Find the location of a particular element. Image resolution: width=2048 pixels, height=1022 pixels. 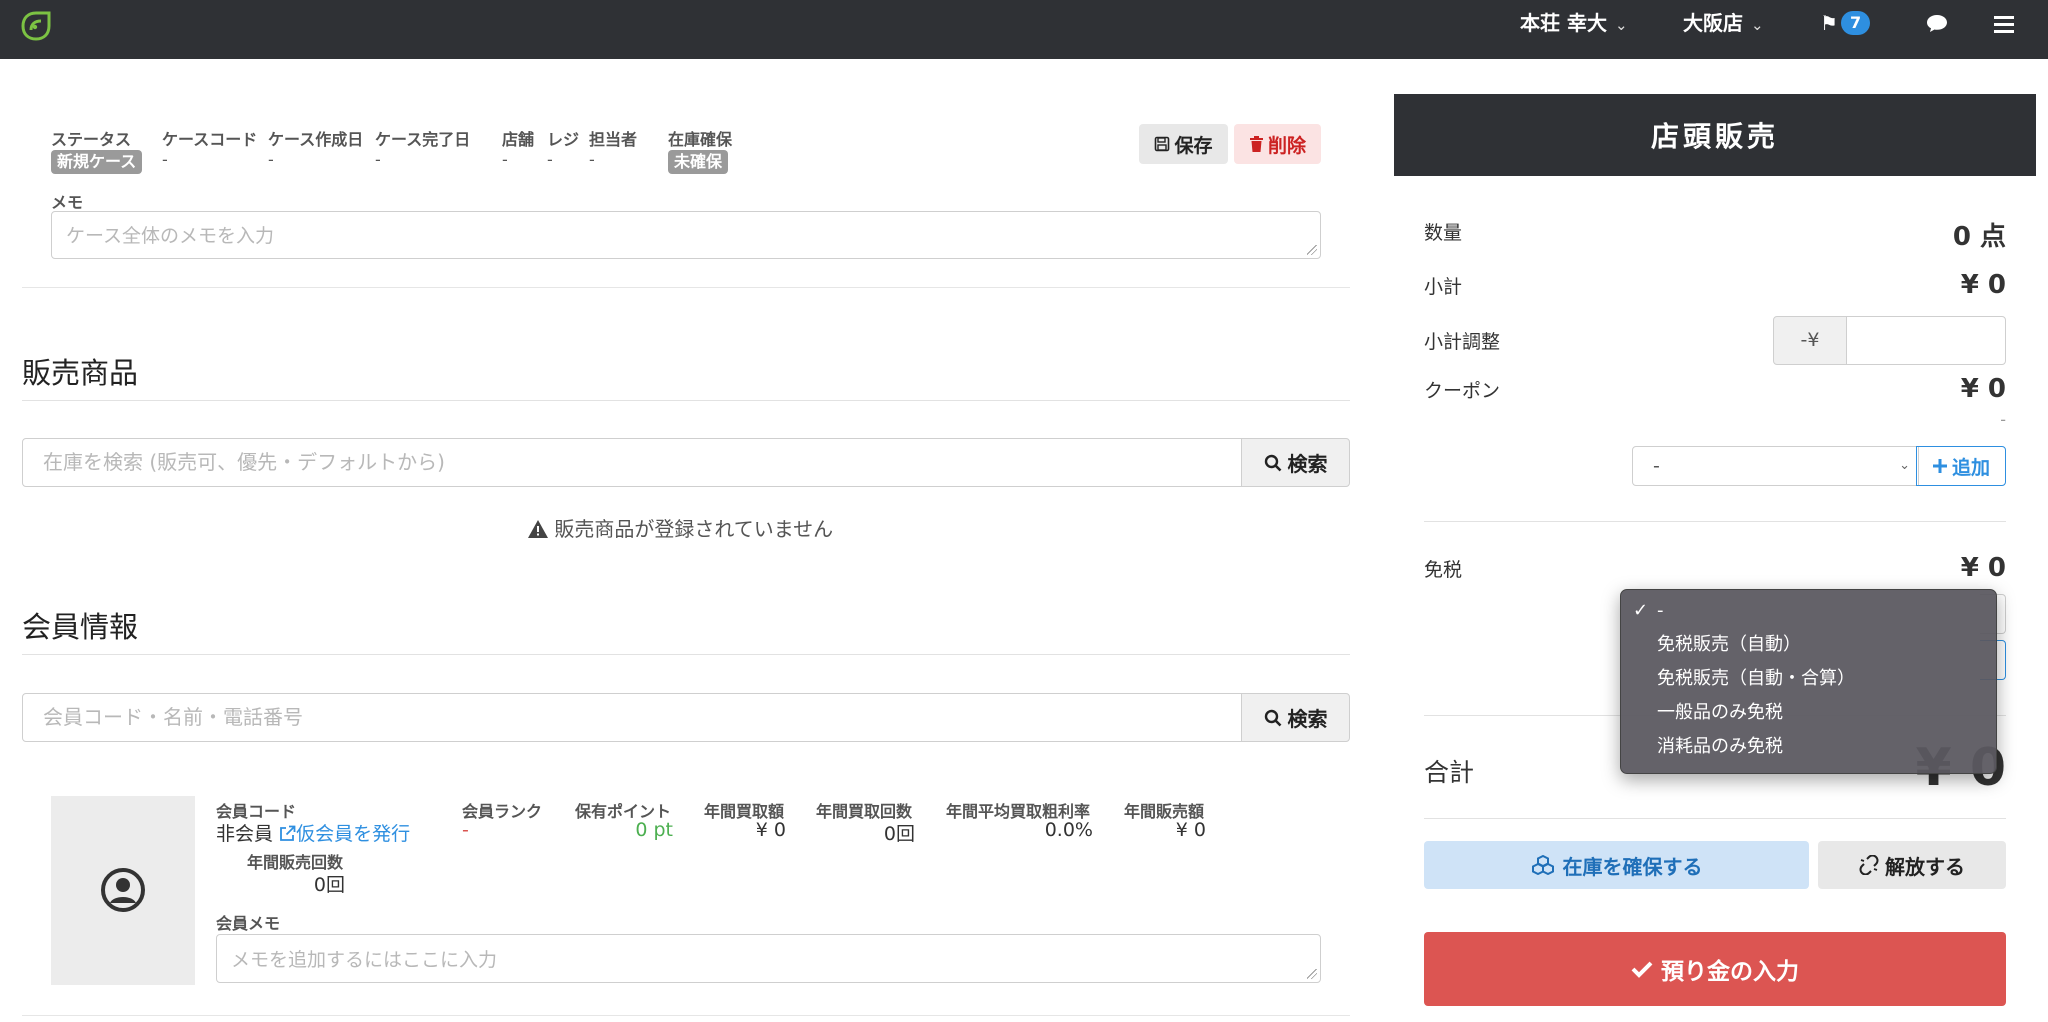

register-label: レジ is located at coordinates (563, 139).